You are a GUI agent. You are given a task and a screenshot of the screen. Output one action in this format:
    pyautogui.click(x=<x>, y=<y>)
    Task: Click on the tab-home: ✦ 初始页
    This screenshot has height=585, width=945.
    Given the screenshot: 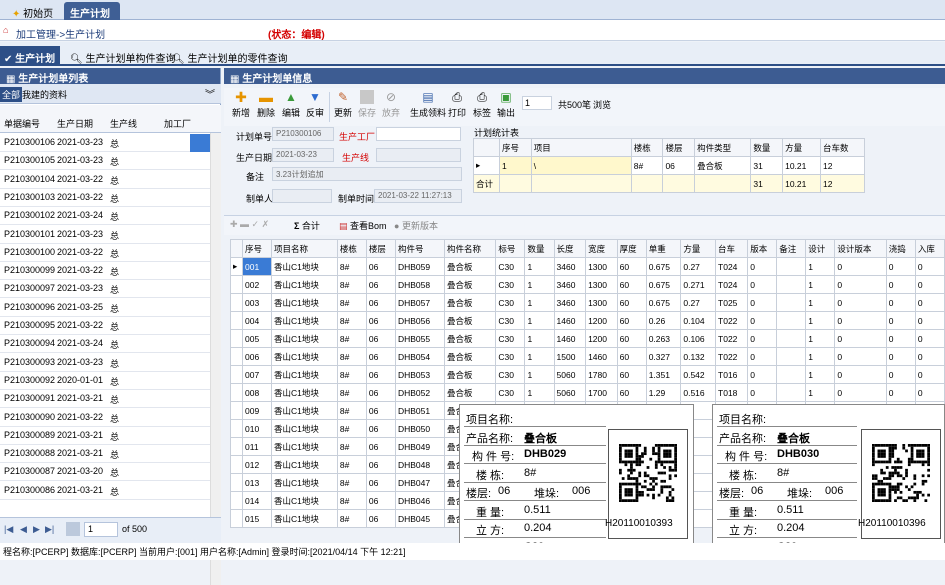 What is the action you would take?
    pyautogui.click(x=34, y=11)
    